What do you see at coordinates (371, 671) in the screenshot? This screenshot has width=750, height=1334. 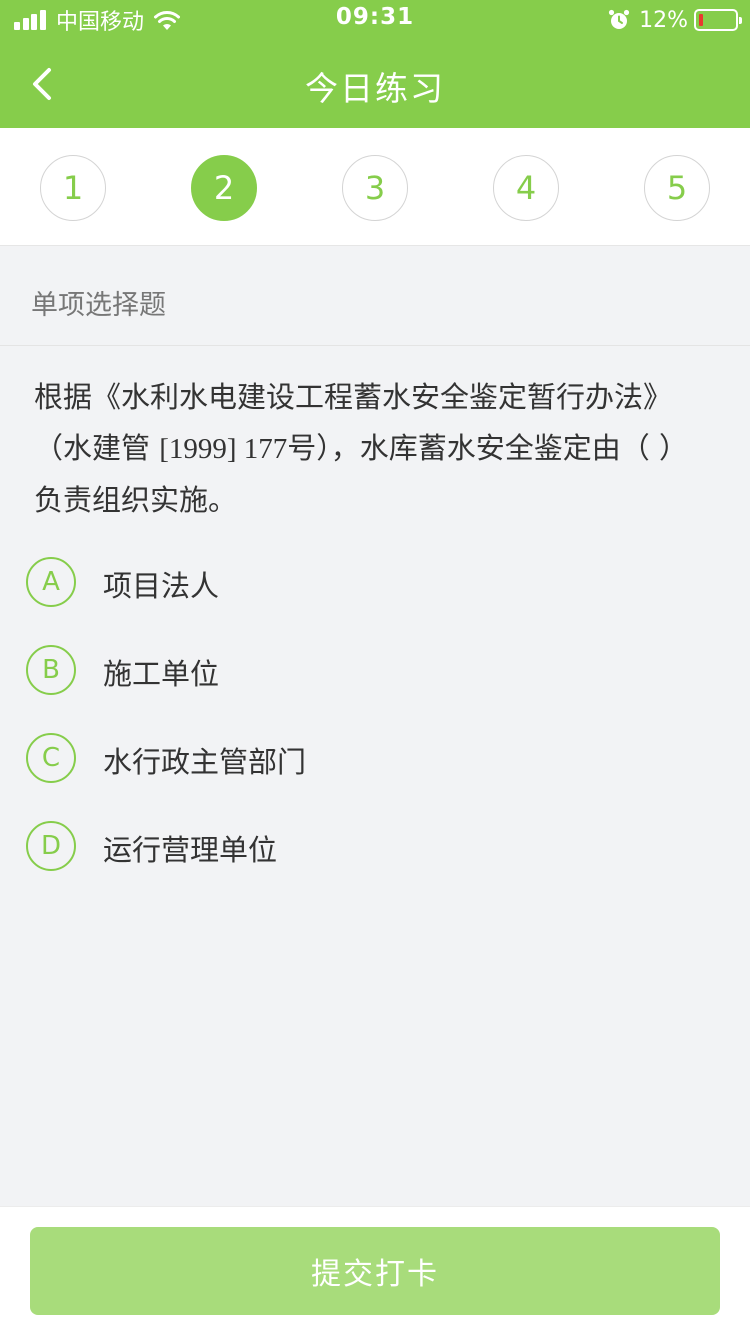 I see `option-b: B 施工单位` at bounding box center [371, 671].